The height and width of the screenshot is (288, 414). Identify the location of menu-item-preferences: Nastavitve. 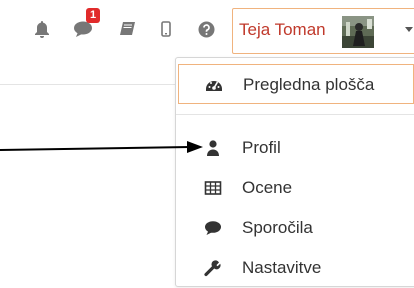
(295, 268).